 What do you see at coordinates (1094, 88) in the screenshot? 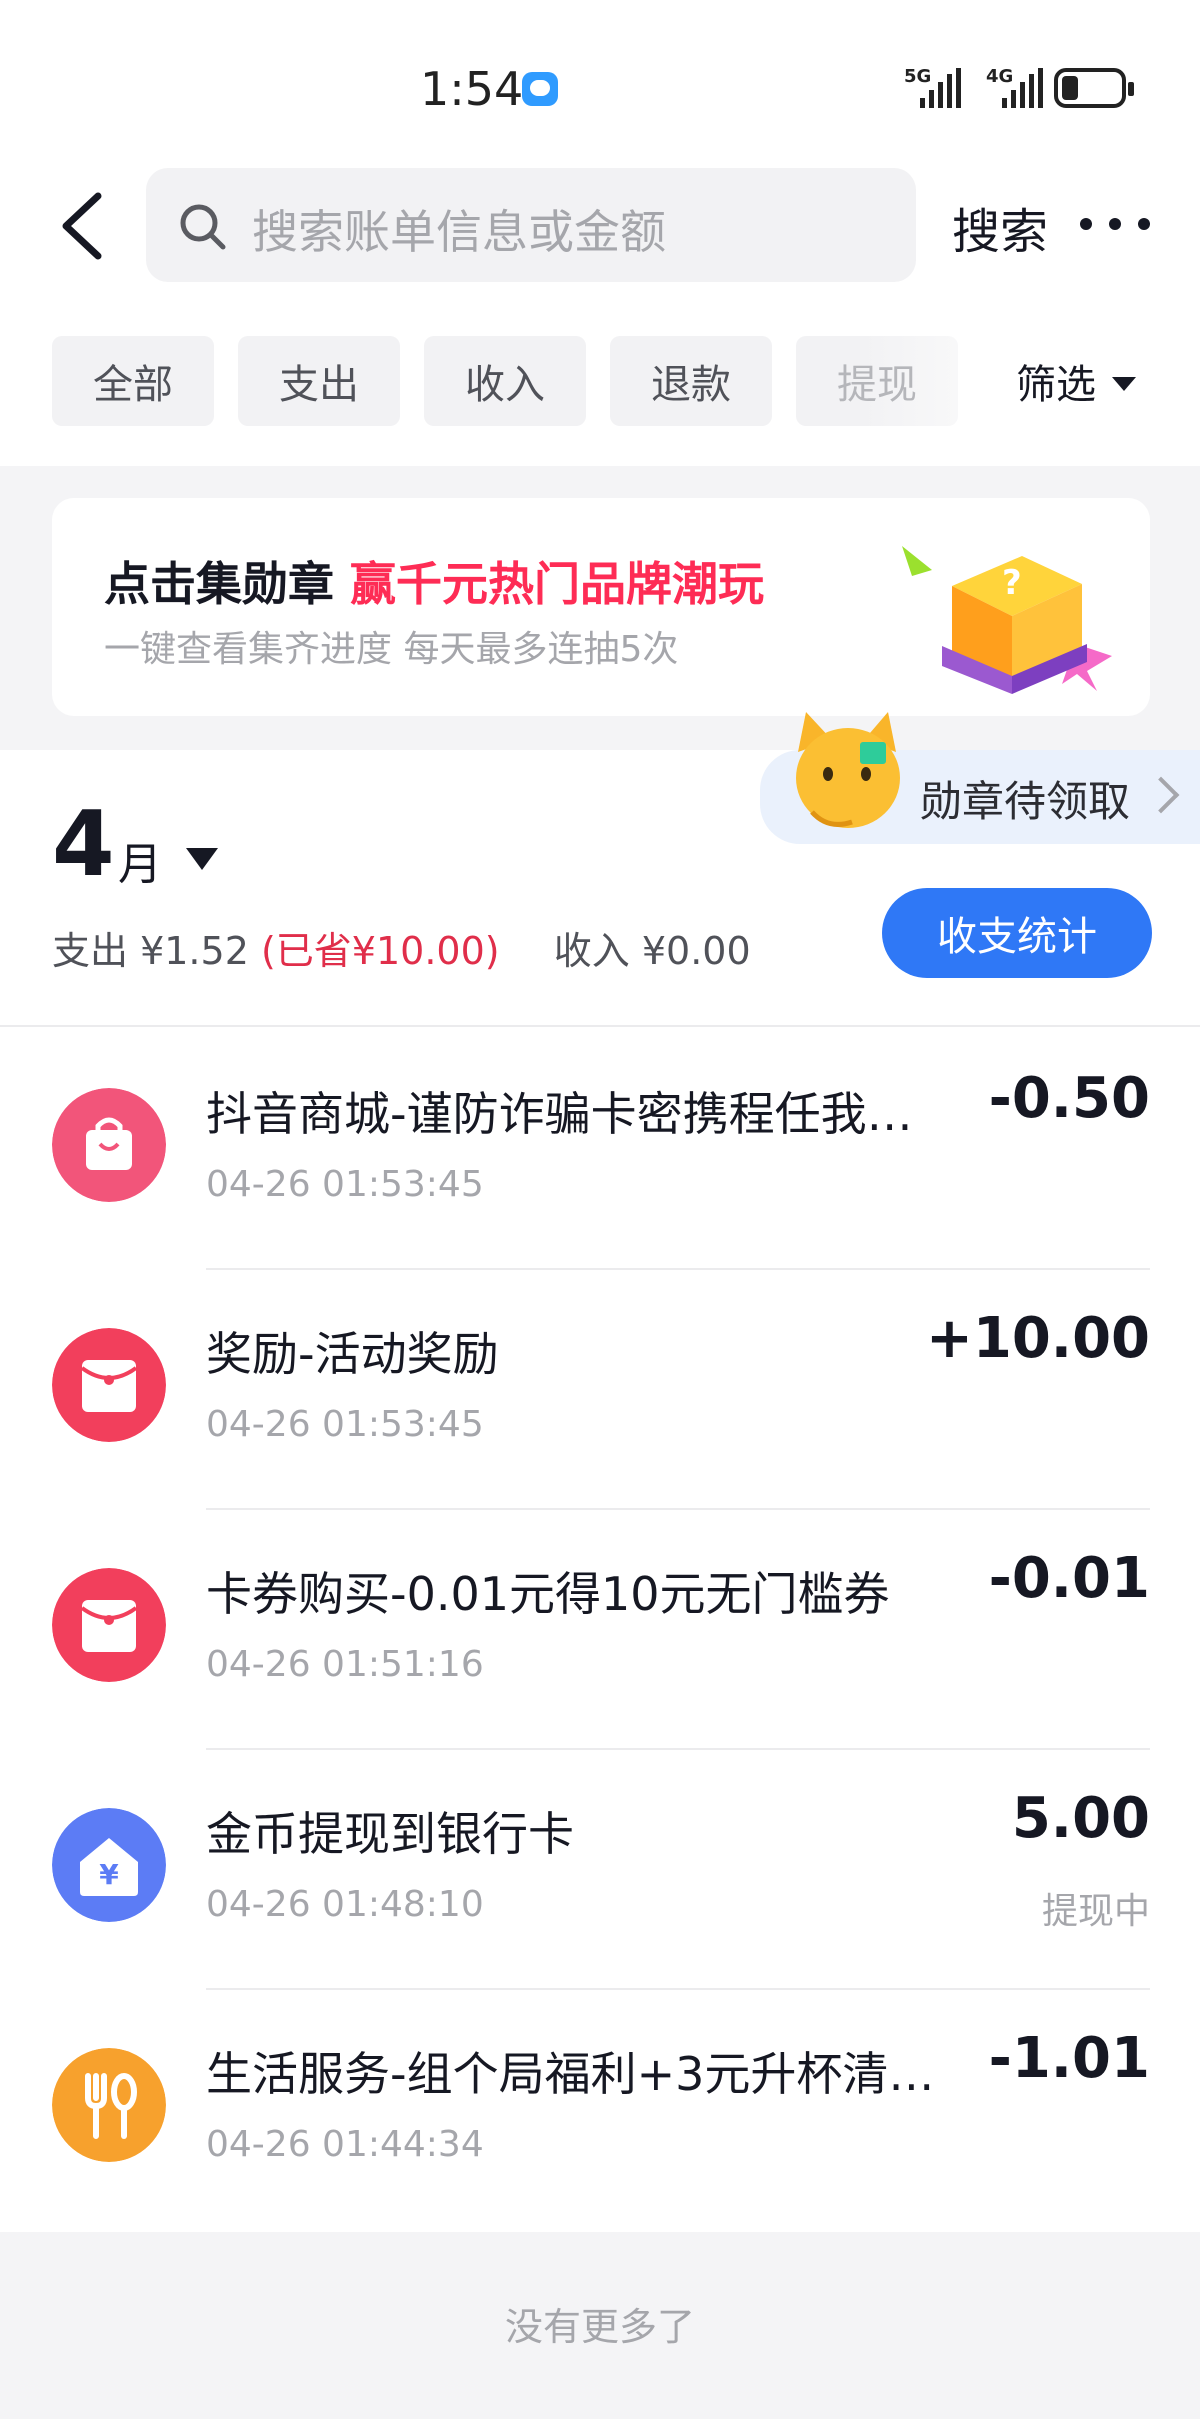
I see `battery-icon` at bounding box center [1094, 88].